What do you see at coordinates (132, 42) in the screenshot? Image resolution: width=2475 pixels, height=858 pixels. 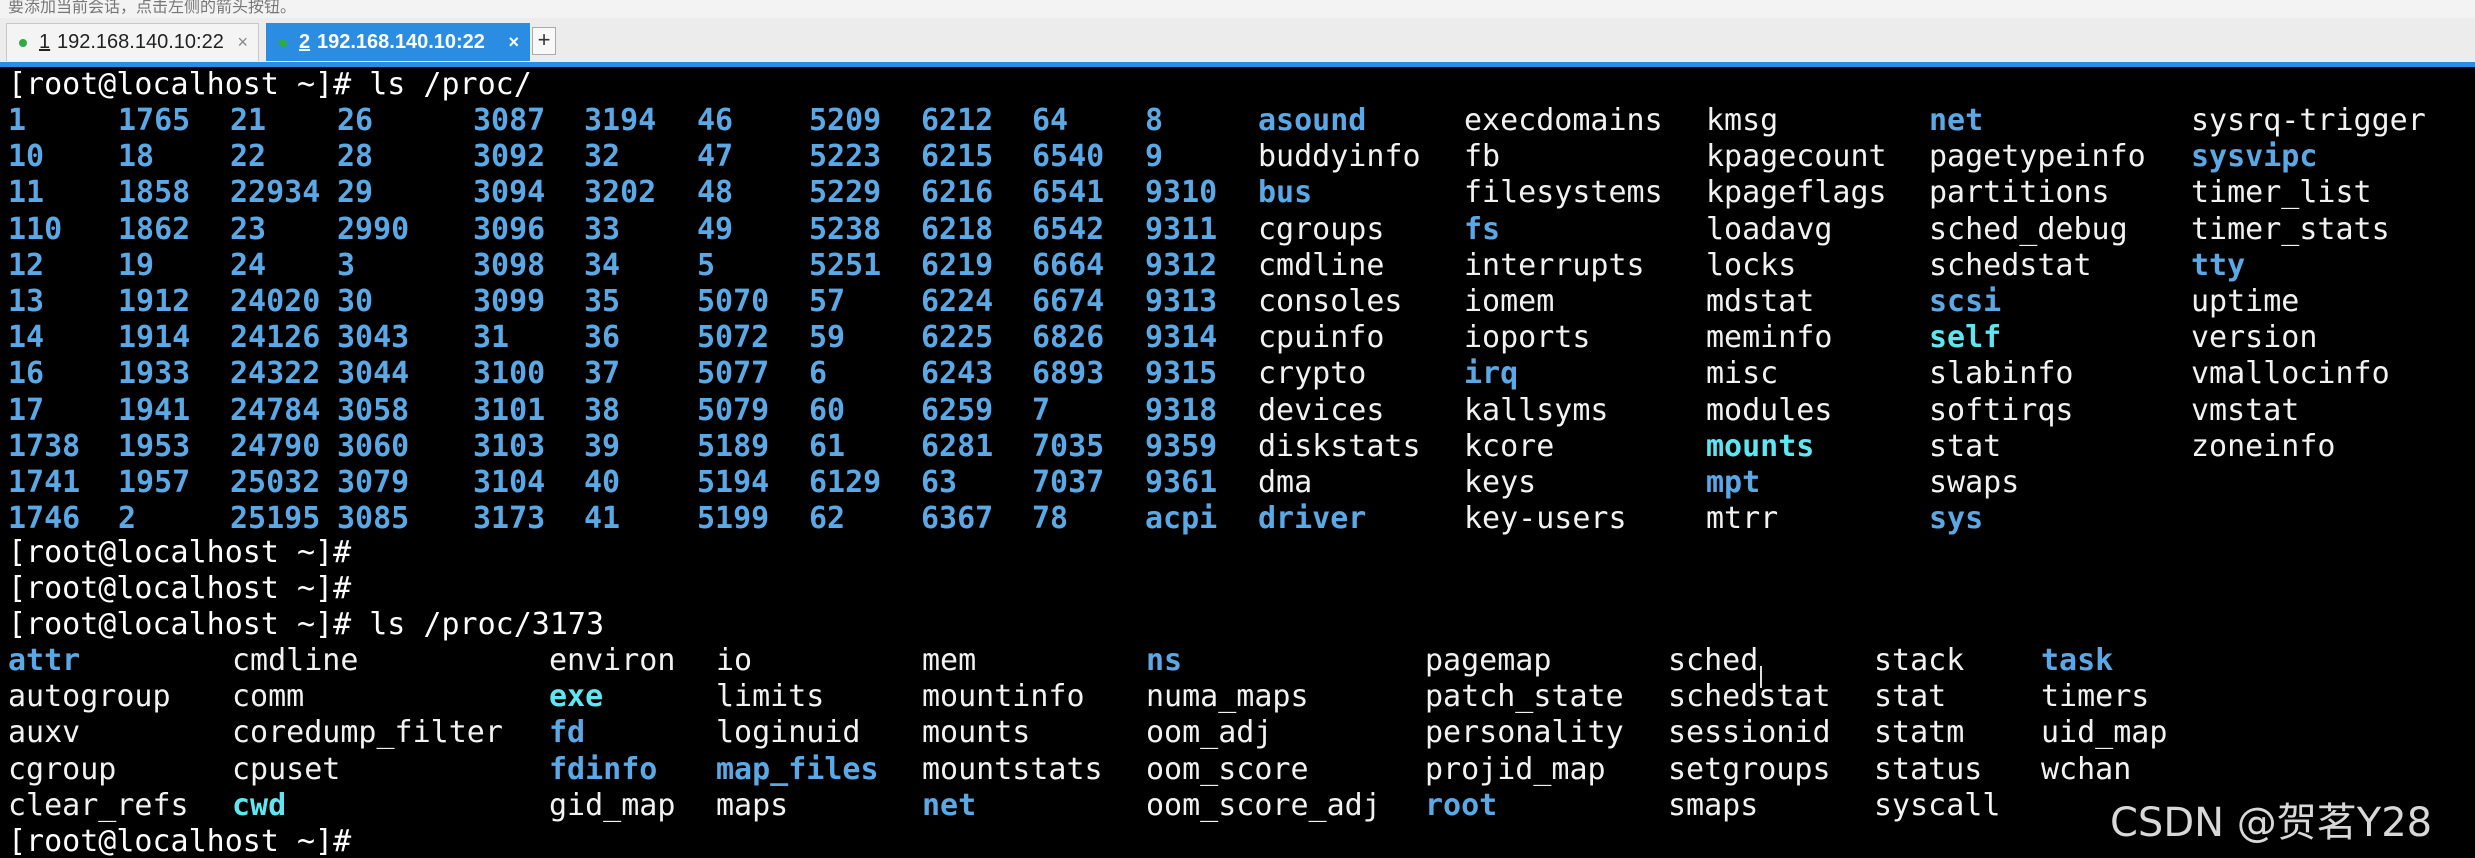 I see `tab-session-1: 1 192.168.140.10:22 ×` at bounding box center [132, 42].